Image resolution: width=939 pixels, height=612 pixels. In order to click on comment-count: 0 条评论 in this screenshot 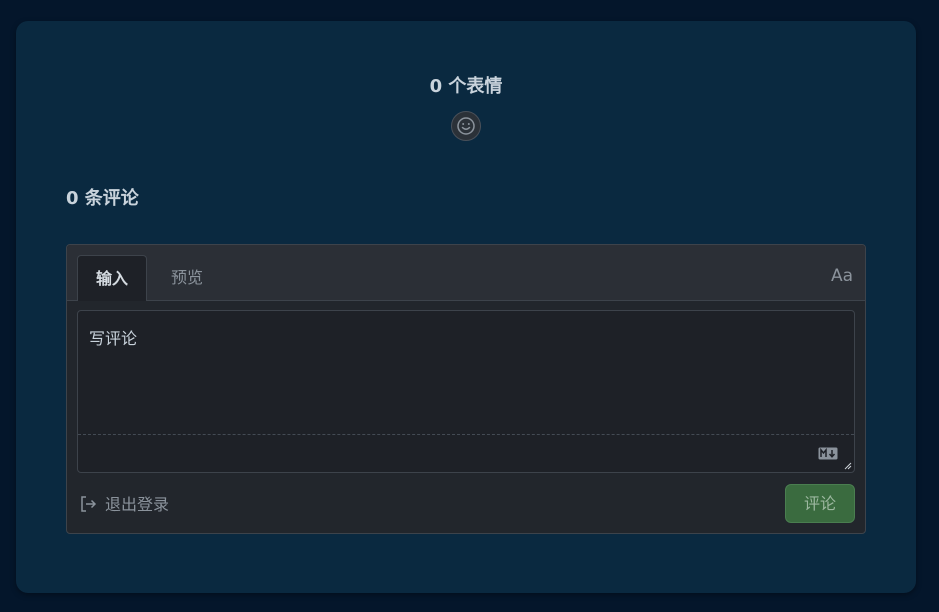, I will do `click(102, 198)`.